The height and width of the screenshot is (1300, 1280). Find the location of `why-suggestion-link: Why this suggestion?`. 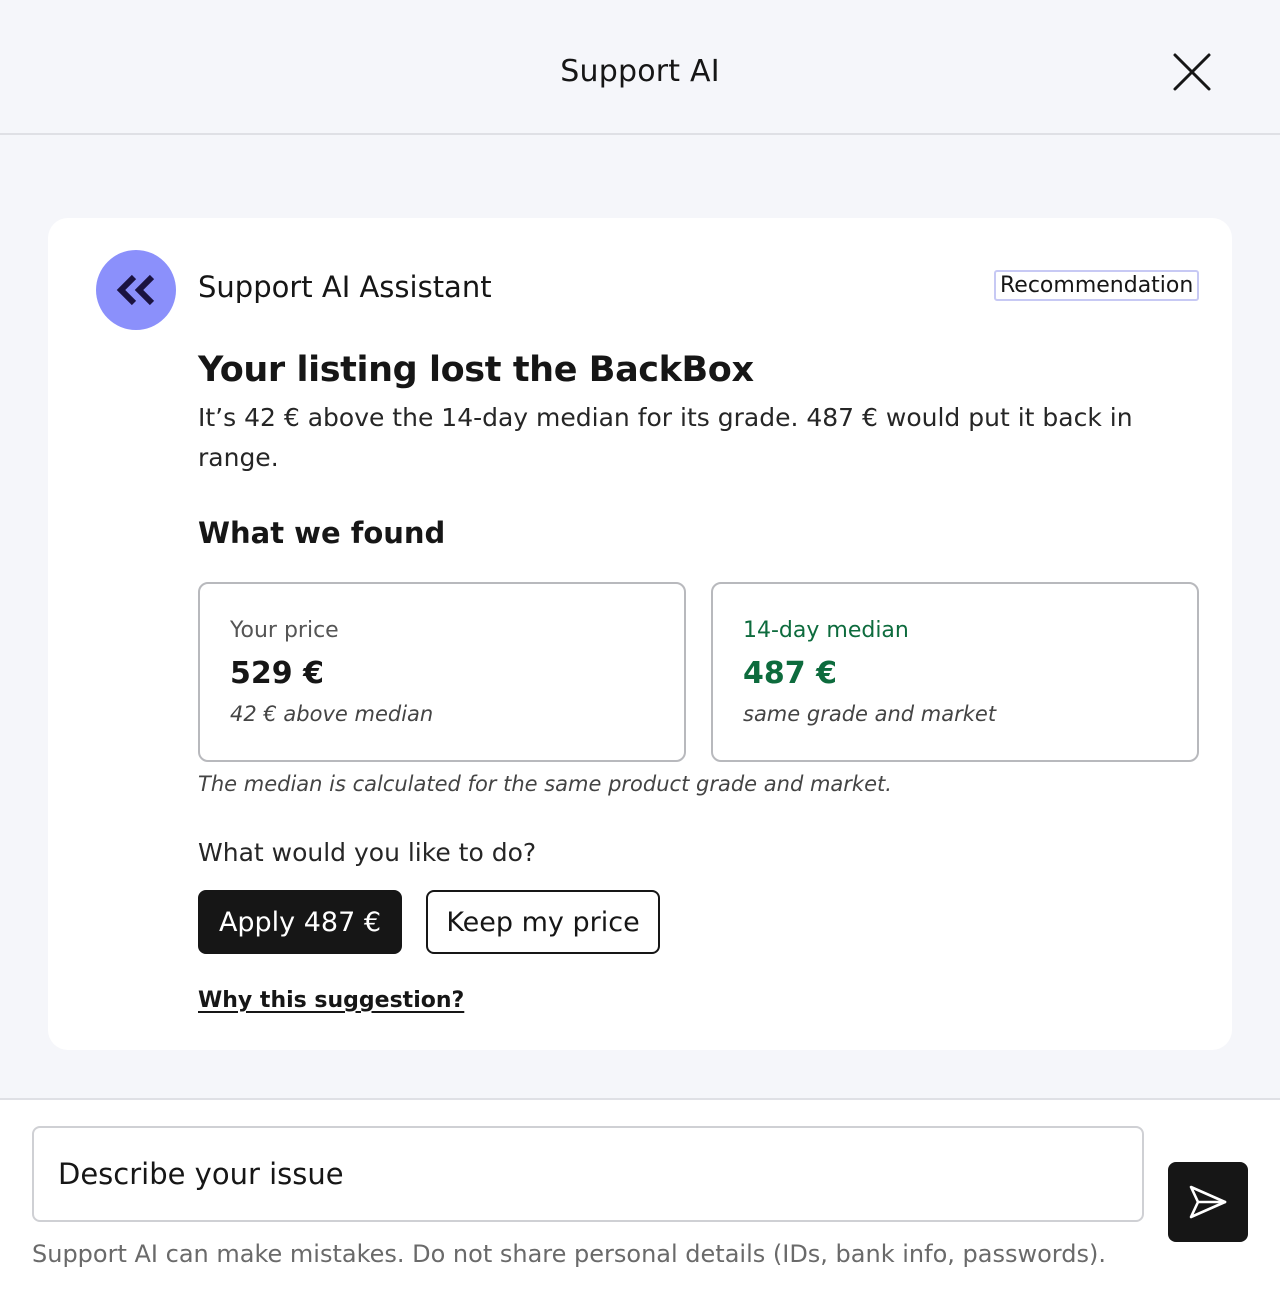

why-suggestion-link: Why this suggestion? is located at coordinates (331, 1000).